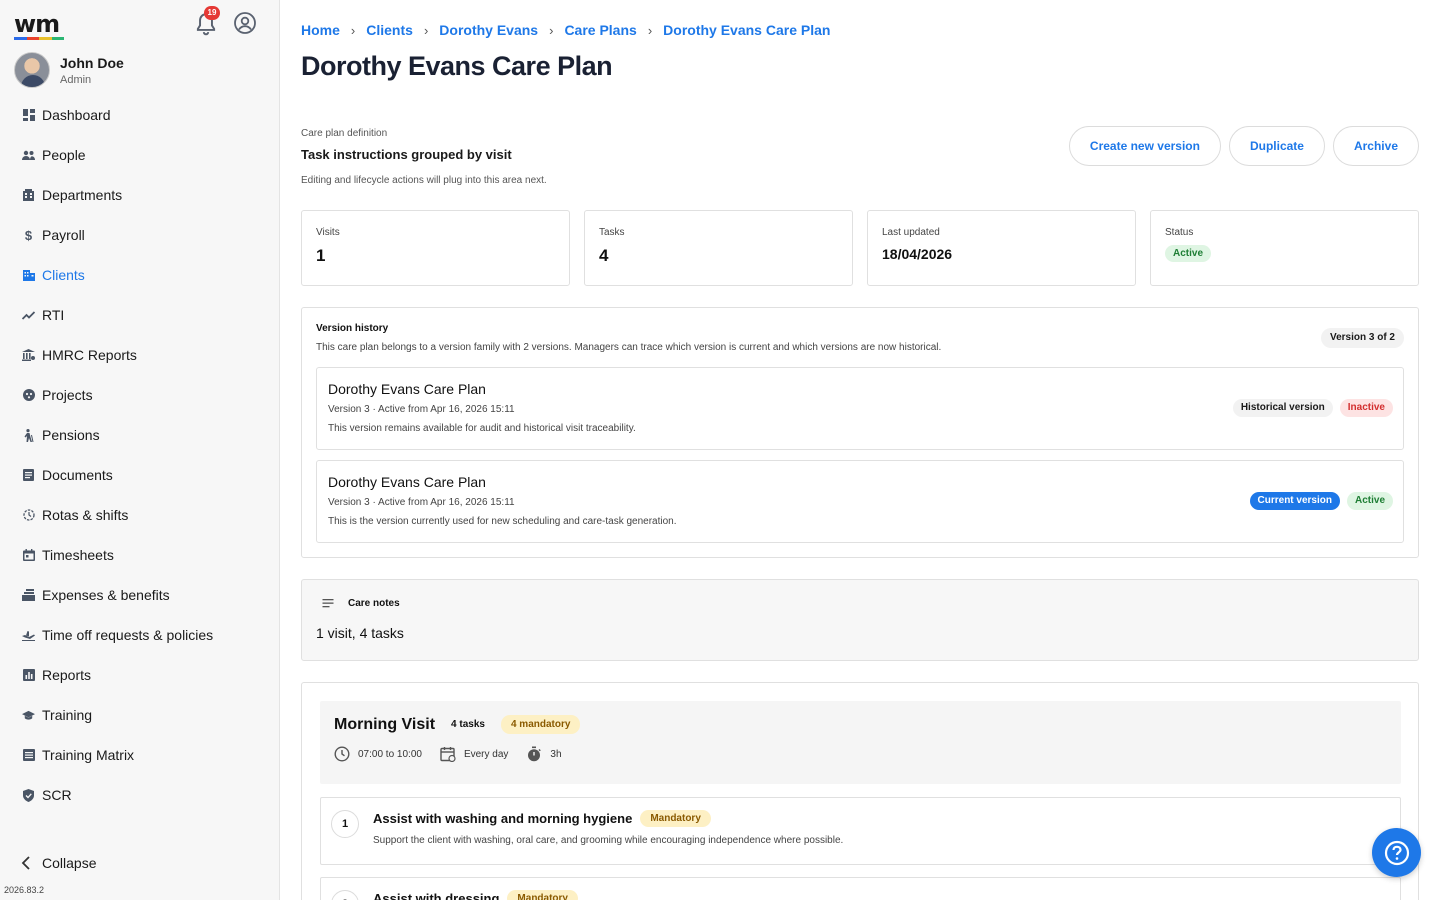 The image size is (1440, 900). I want to click on sidebar-item-rti: RTI, so click(139, 315).